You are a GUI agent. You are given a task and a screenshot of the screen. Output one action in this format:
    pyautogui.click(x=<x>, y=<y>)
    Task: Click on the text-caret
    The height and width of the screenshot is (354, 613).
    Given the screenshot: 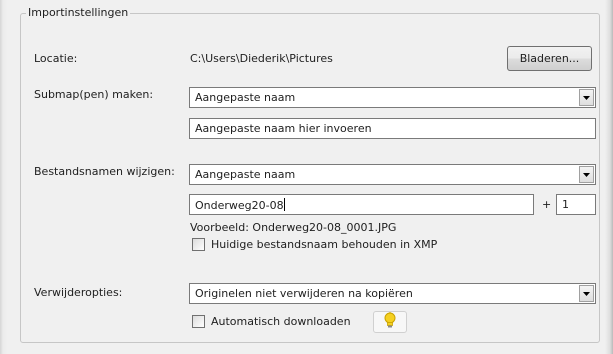 What is the action you would take?
    pyautogui.click(x=284, y=204)
    